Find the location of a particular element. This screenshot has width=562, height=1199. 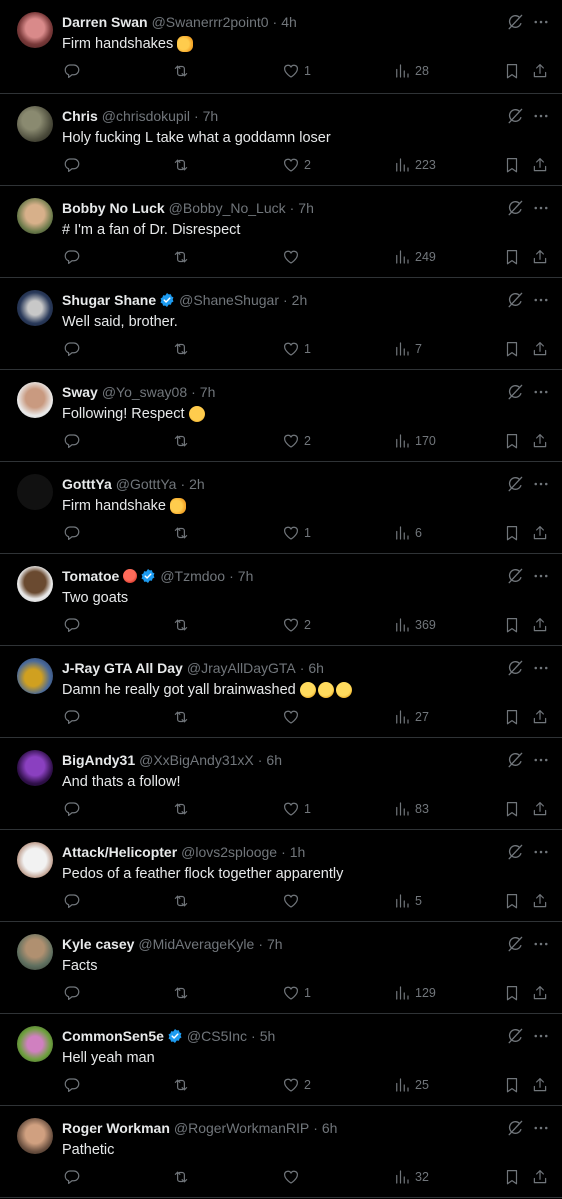

timestamp: 1h is located at coordinates (298, 852).